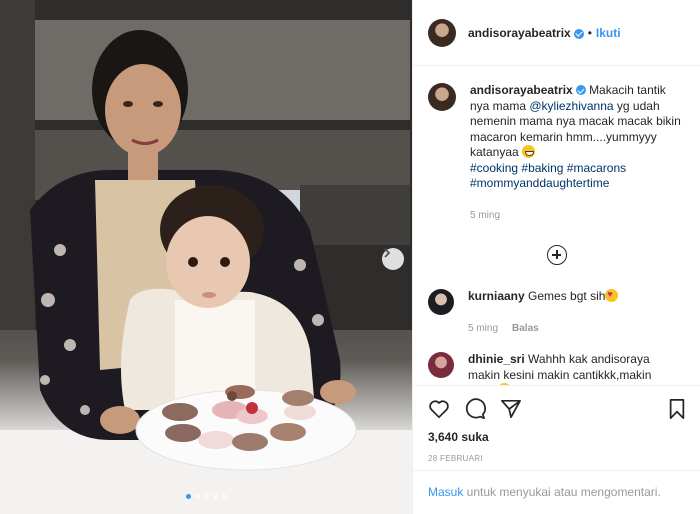 Image resolution: width=700 pixels, height=514 pixels. I want to click on author-username: andisorayabeatrix, so click(519, 33).